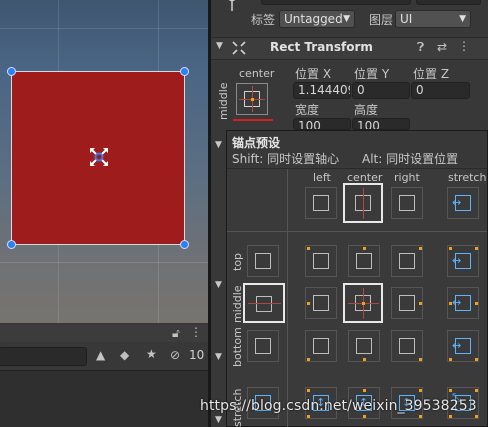 The height and width of the screenshot is (427, 488). Describe the element at coordinates (336, 2) in the screenshot. I see `object-name-field` at that location.